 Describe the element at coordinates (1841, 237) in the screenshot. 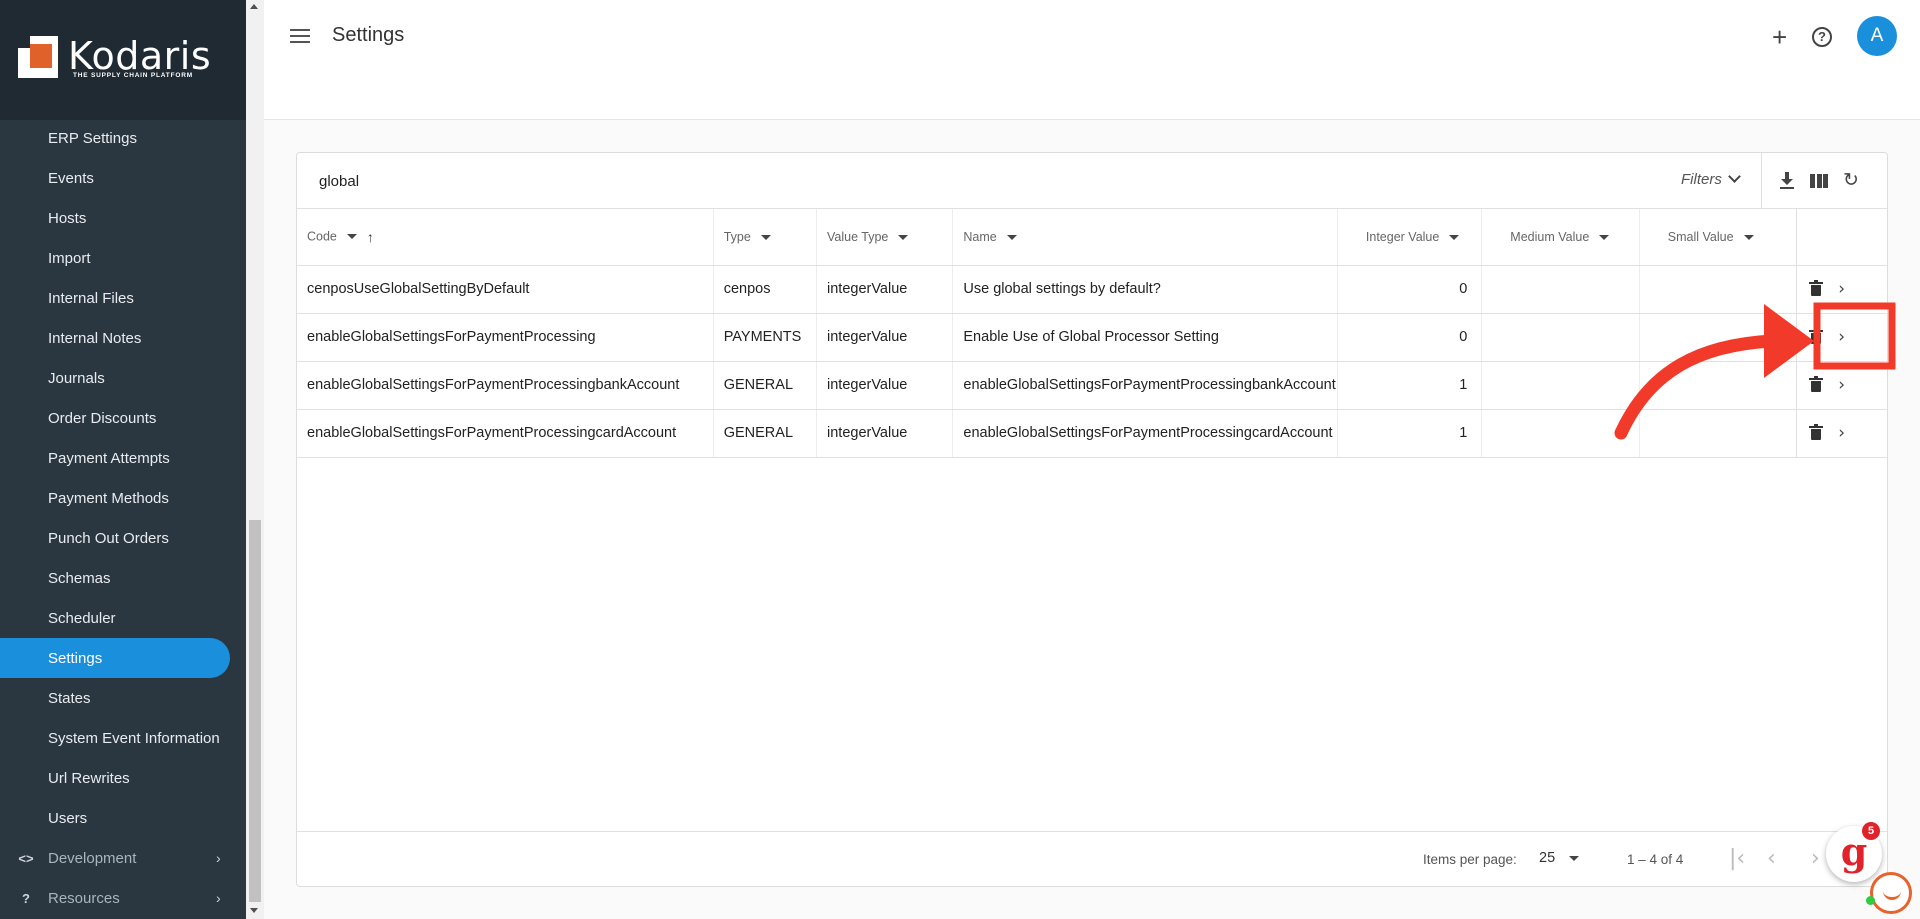

I see `column-header-actions` at that location.